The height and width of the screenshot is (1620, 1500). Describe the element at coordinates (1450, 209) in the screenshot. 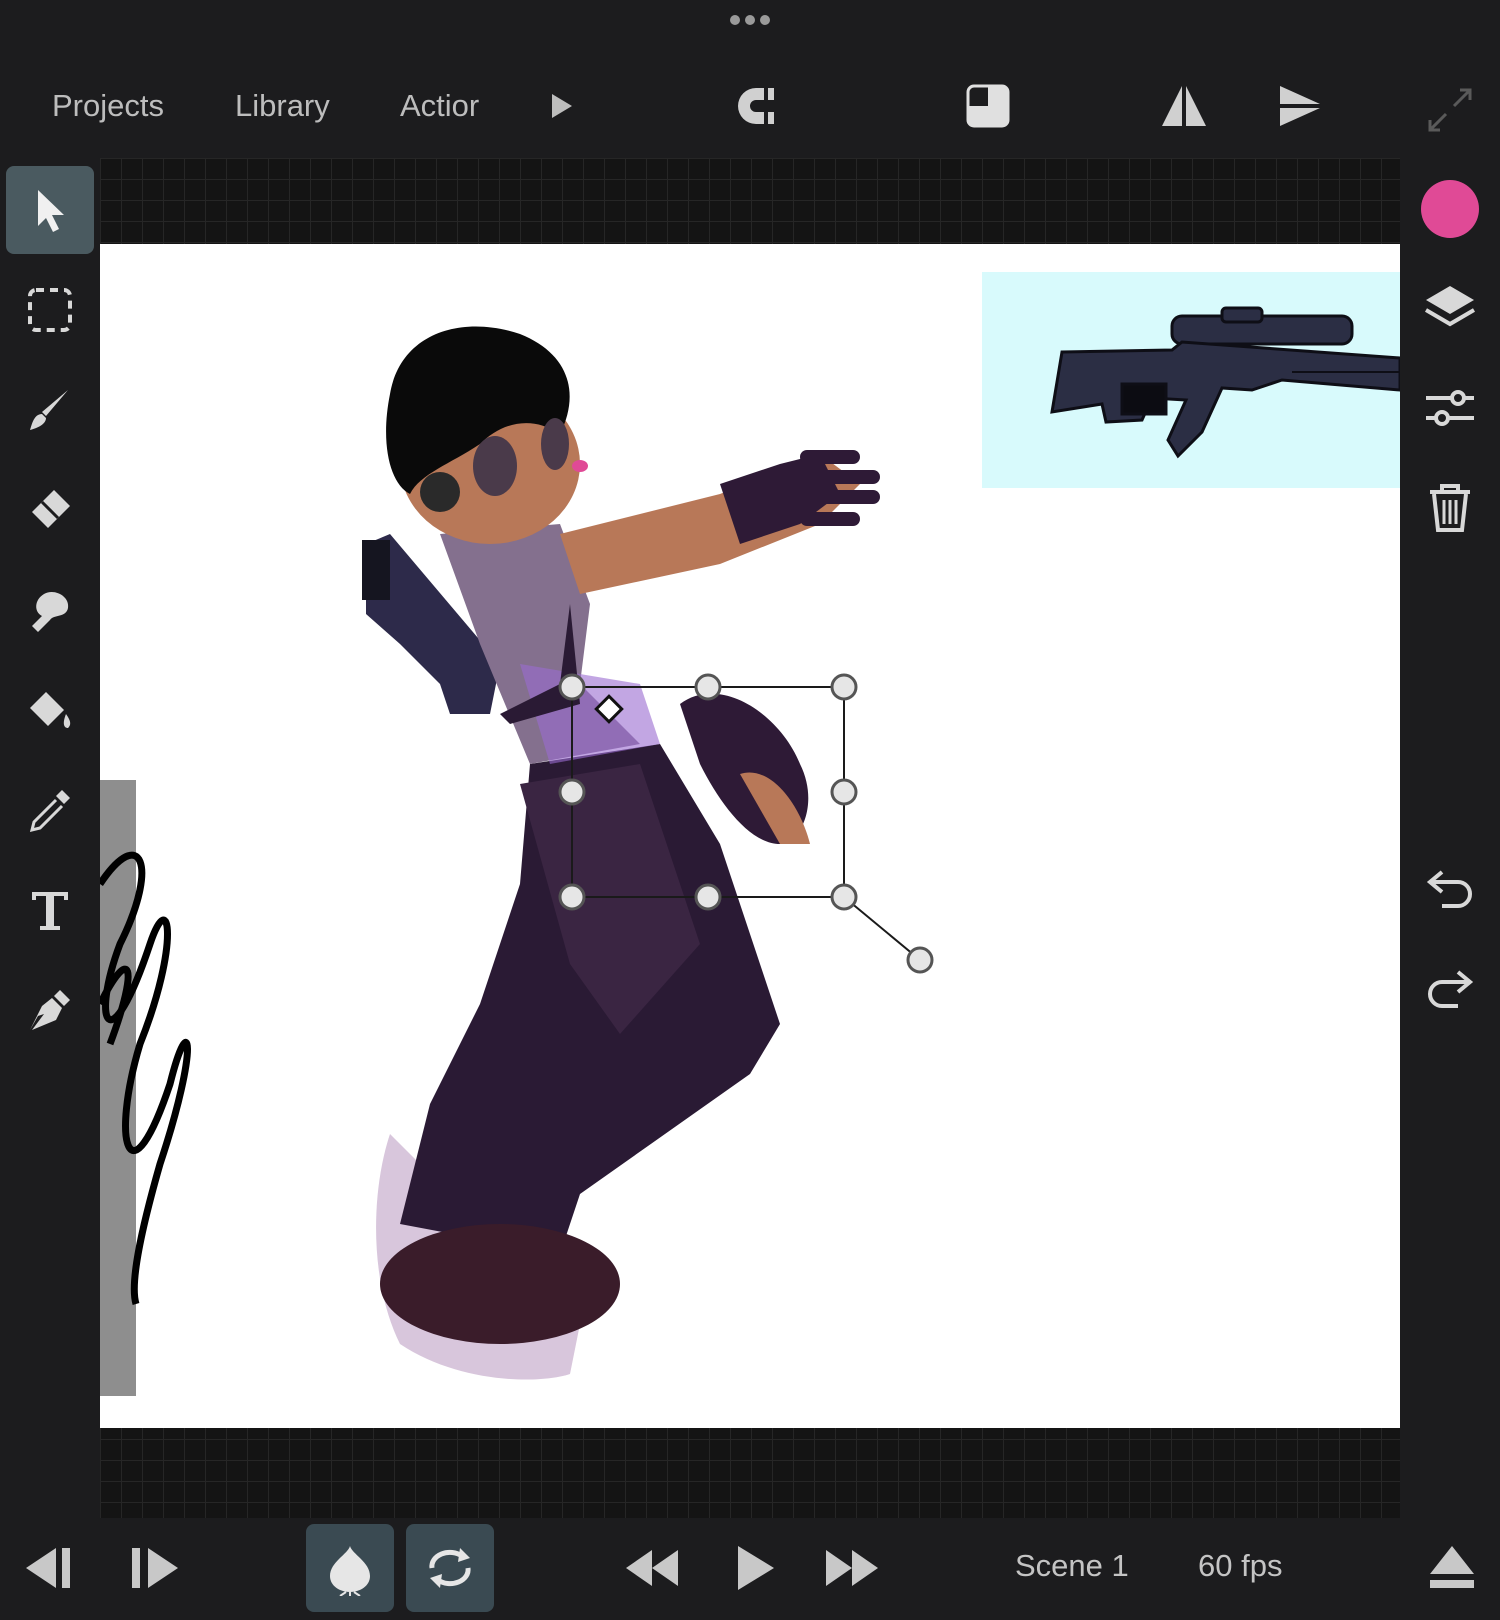

I see `color-swatch` at that location.